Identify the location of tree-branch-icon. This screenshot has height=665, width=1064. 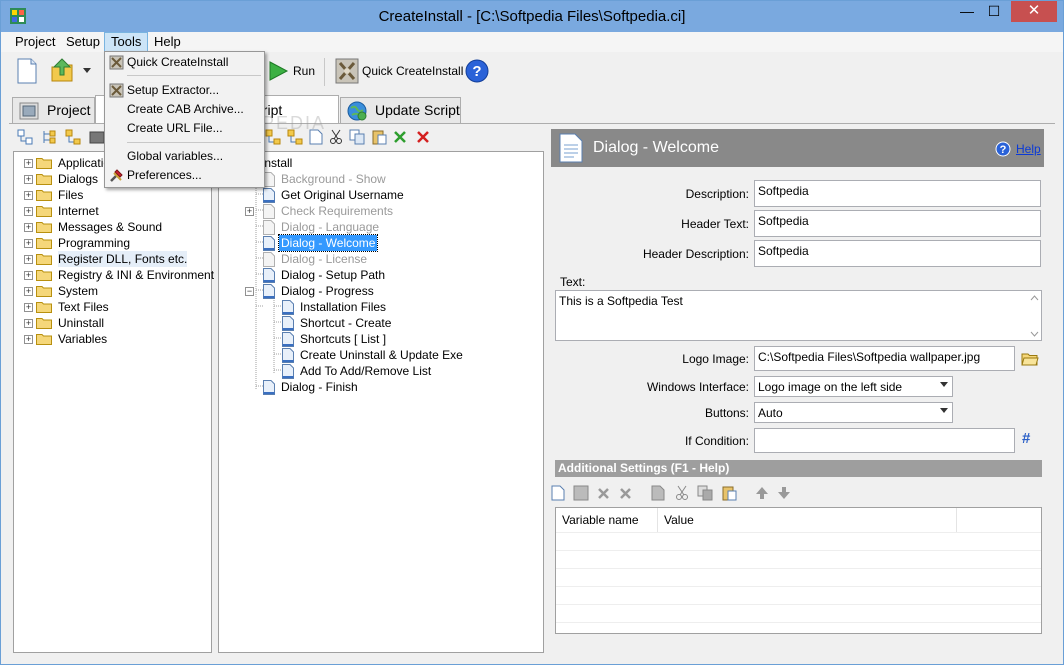
(295, 137).